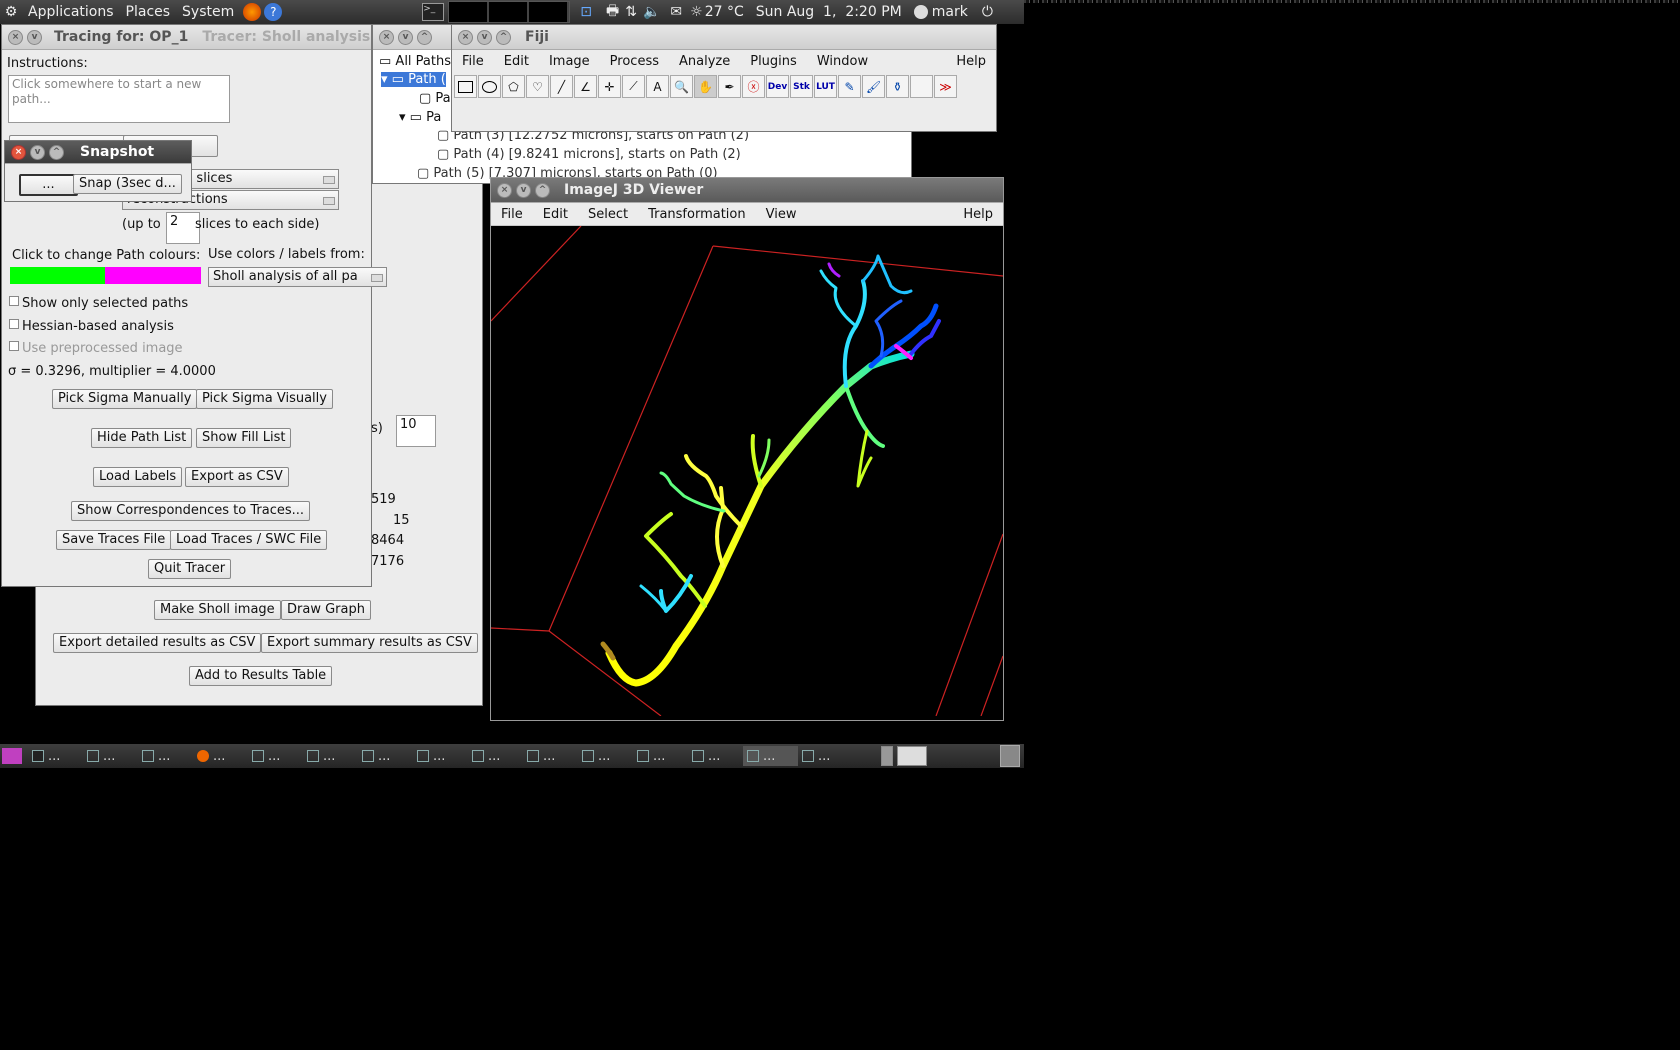 This screenshot has height=1050, width=1680. What do you see at coordinates (57, 275) in the screenshot?
I see `path-colour-left-swatch` at bounding box center [57, 275].